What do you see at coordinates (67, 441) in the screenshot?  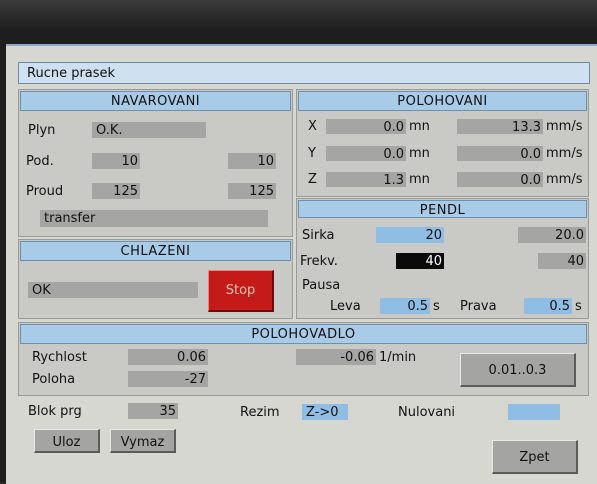 I see `uloz-button: Uloz` at bounding box center [67, 441].